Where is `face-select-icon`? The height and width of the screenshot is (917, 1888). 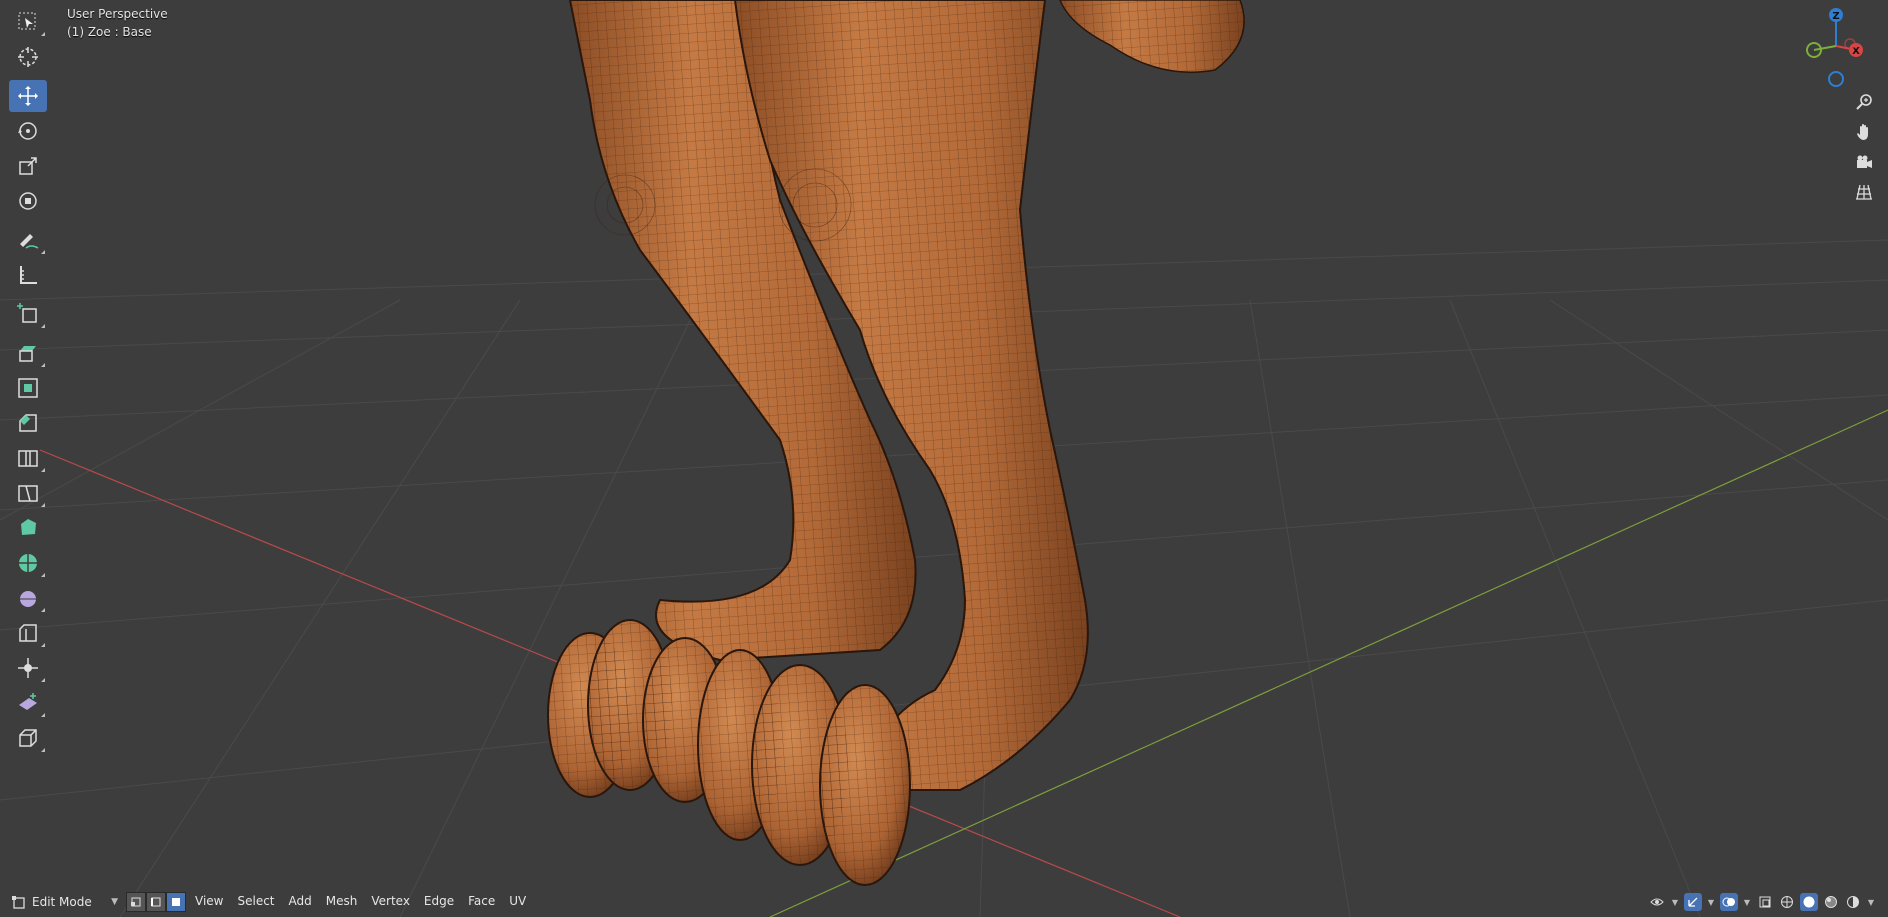 face-select-icon is located at coordinates (176, 902).